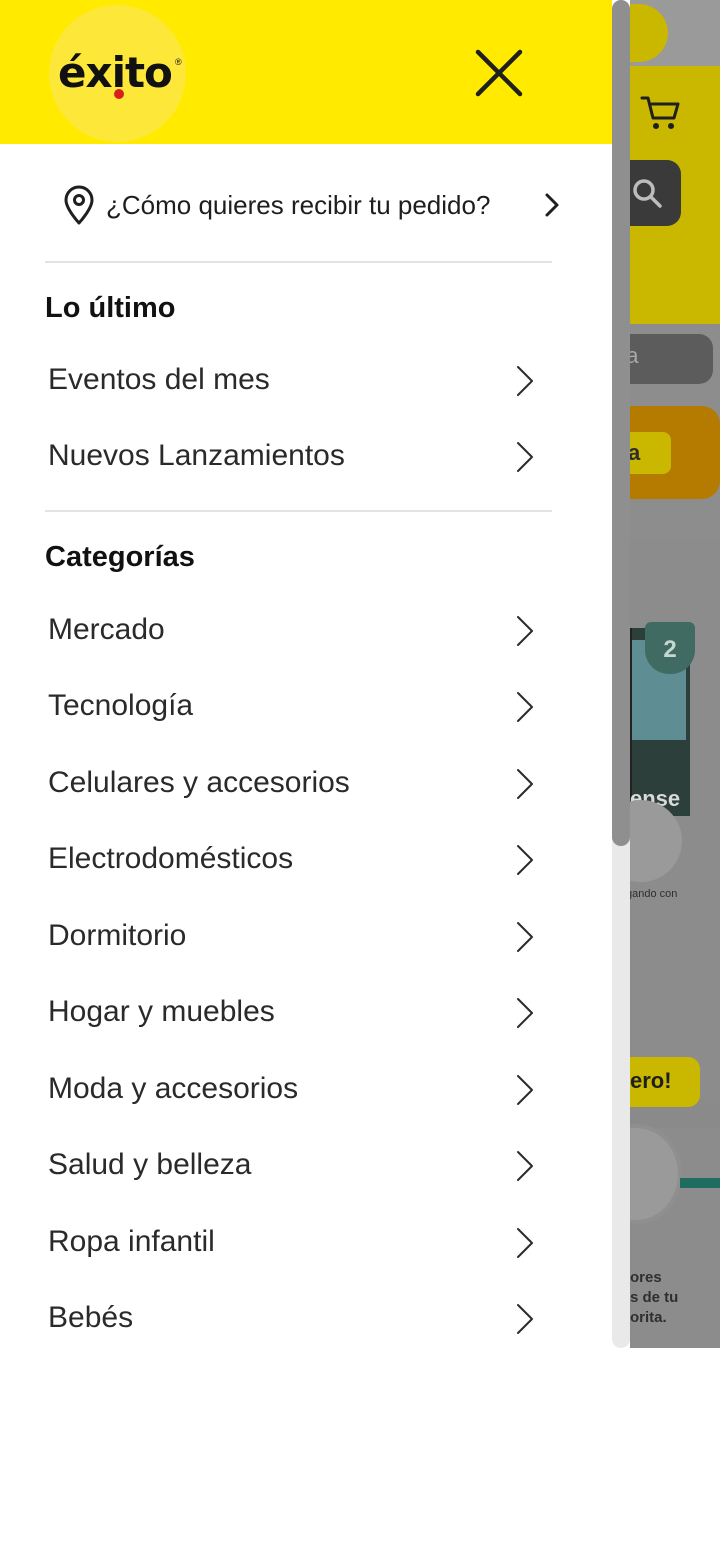 This screenshot has width=720, height=1542. Describe the element at coordinates (700, 1183) in the screenshot. I see `background-accent-bar` at that location.